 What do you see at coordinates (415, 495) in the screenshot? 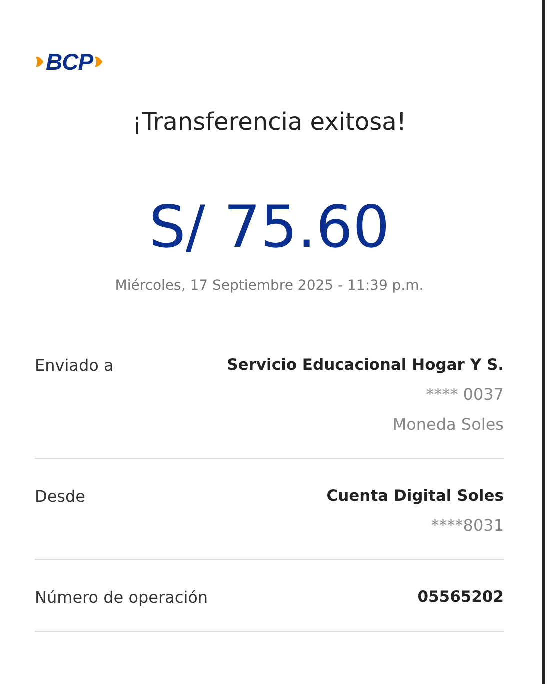
I see `detail-value: Cuenta Digital Soles` at bounding box center [415, 495].